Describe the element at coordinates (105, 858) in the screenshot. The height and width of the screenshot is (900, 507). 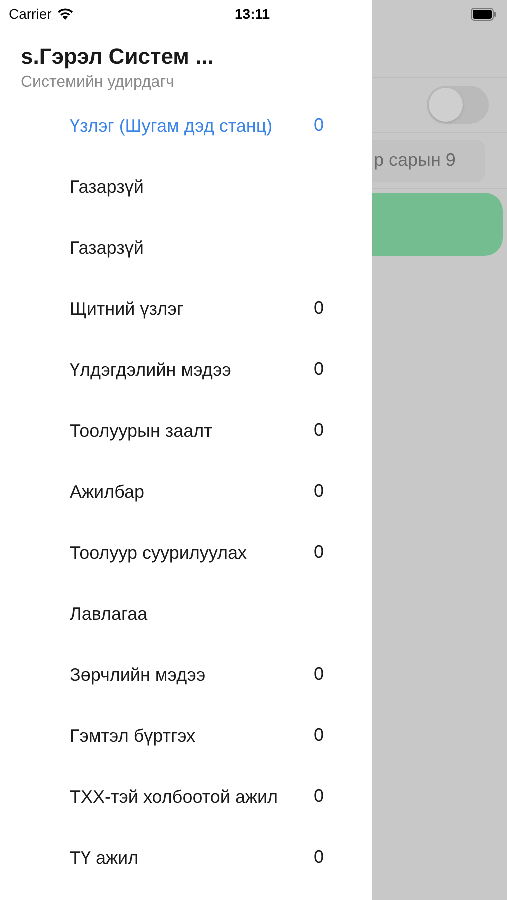
I see `menu-item-label: ТҮ ажил` at that location.